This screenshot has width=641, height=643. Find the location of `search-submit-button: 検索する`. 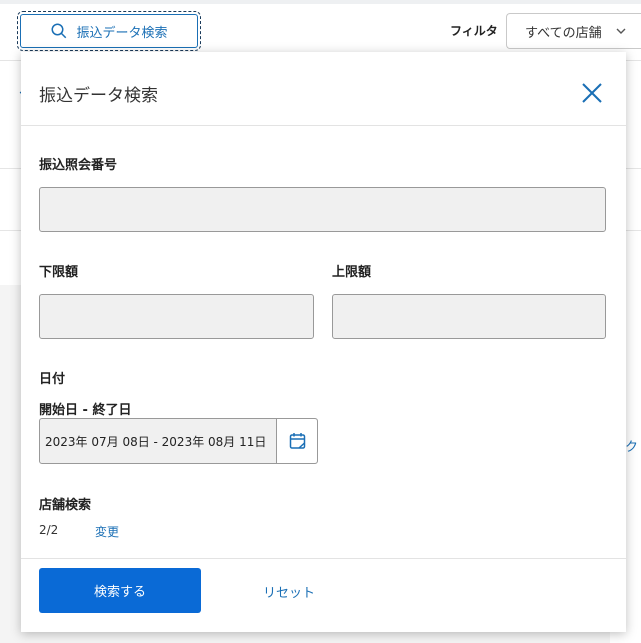

search-submit-button: 検索する is located at coordinates (120, 590).